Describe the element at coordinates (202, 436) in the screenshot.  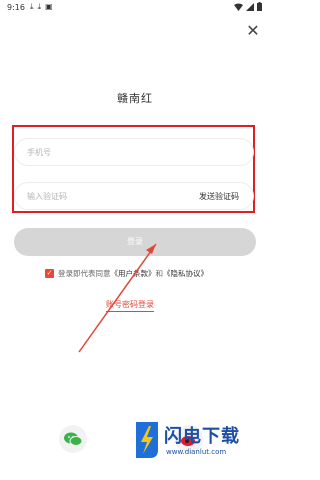
I see `watermark-title: 闪电下载` at that location.